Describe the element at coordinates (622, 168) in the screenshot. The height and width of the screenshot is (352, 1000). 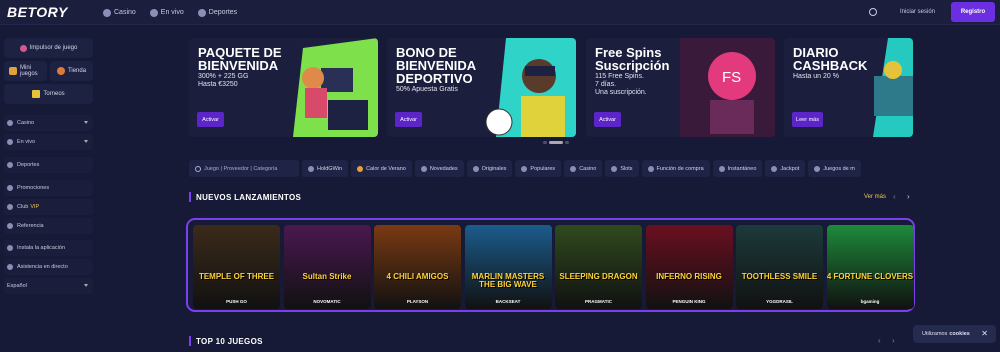
I see `chip-slots: Slots` at that location.